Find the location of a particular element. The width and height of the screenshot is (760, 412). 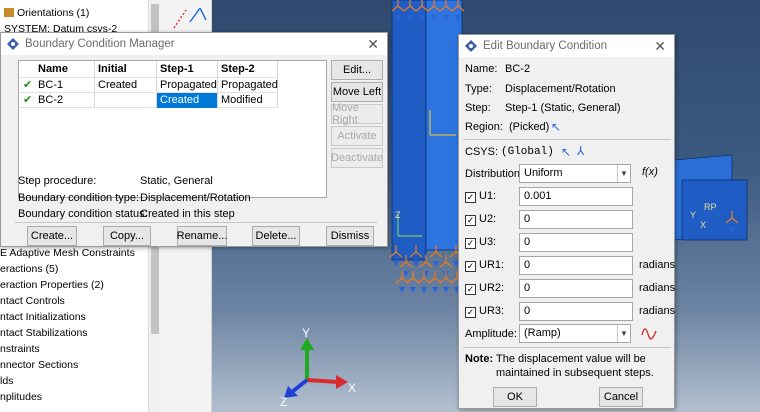

u2-label: U2: is located at coordinates (488, 219).